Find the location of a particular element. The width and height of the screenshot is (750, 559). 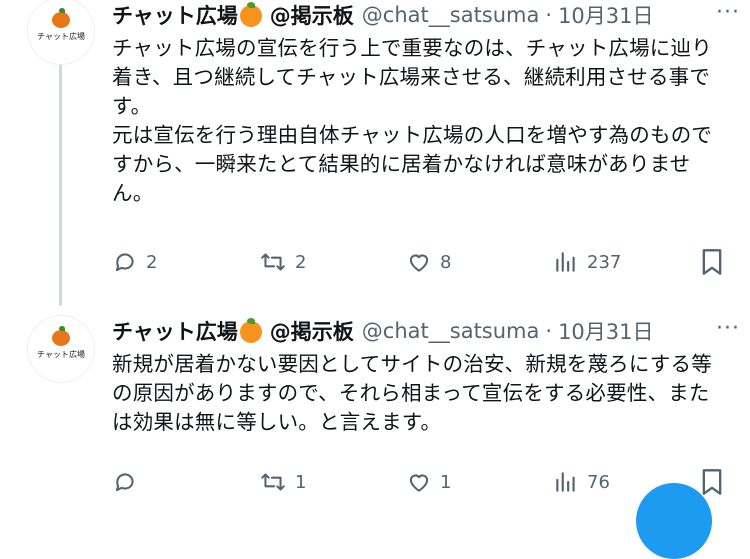

retweet-button: 1 is located at coordinates (332, 482).